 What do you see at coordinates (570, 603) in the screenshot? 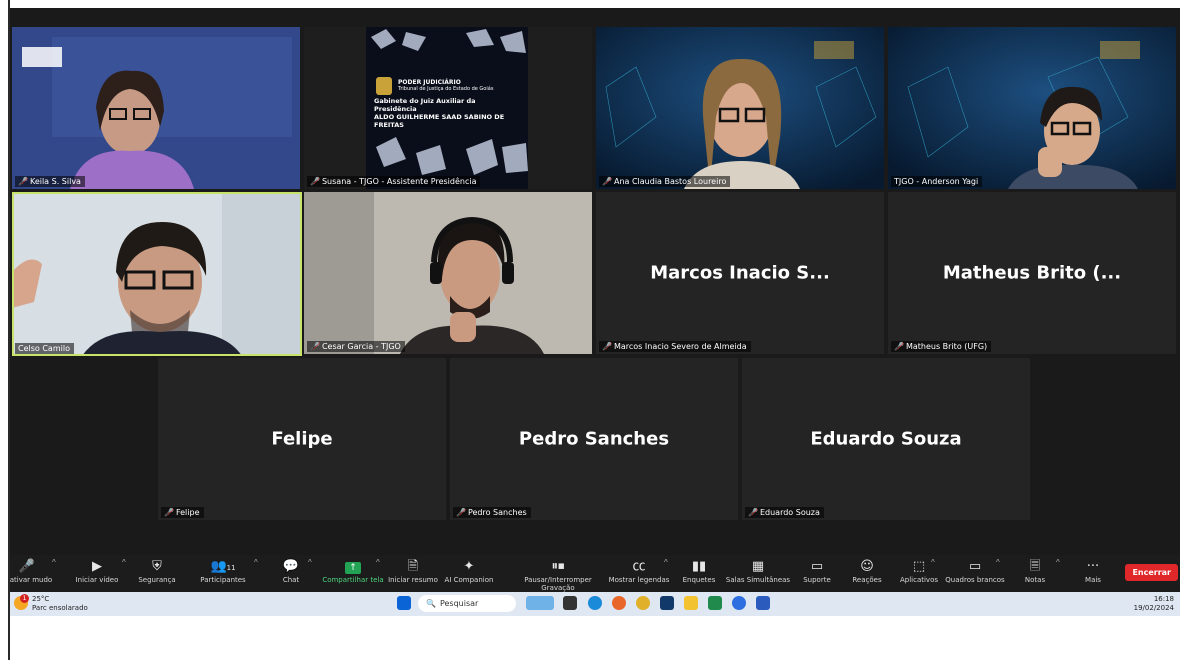
I see `task-view-icon` at bounding box center [570, 603].